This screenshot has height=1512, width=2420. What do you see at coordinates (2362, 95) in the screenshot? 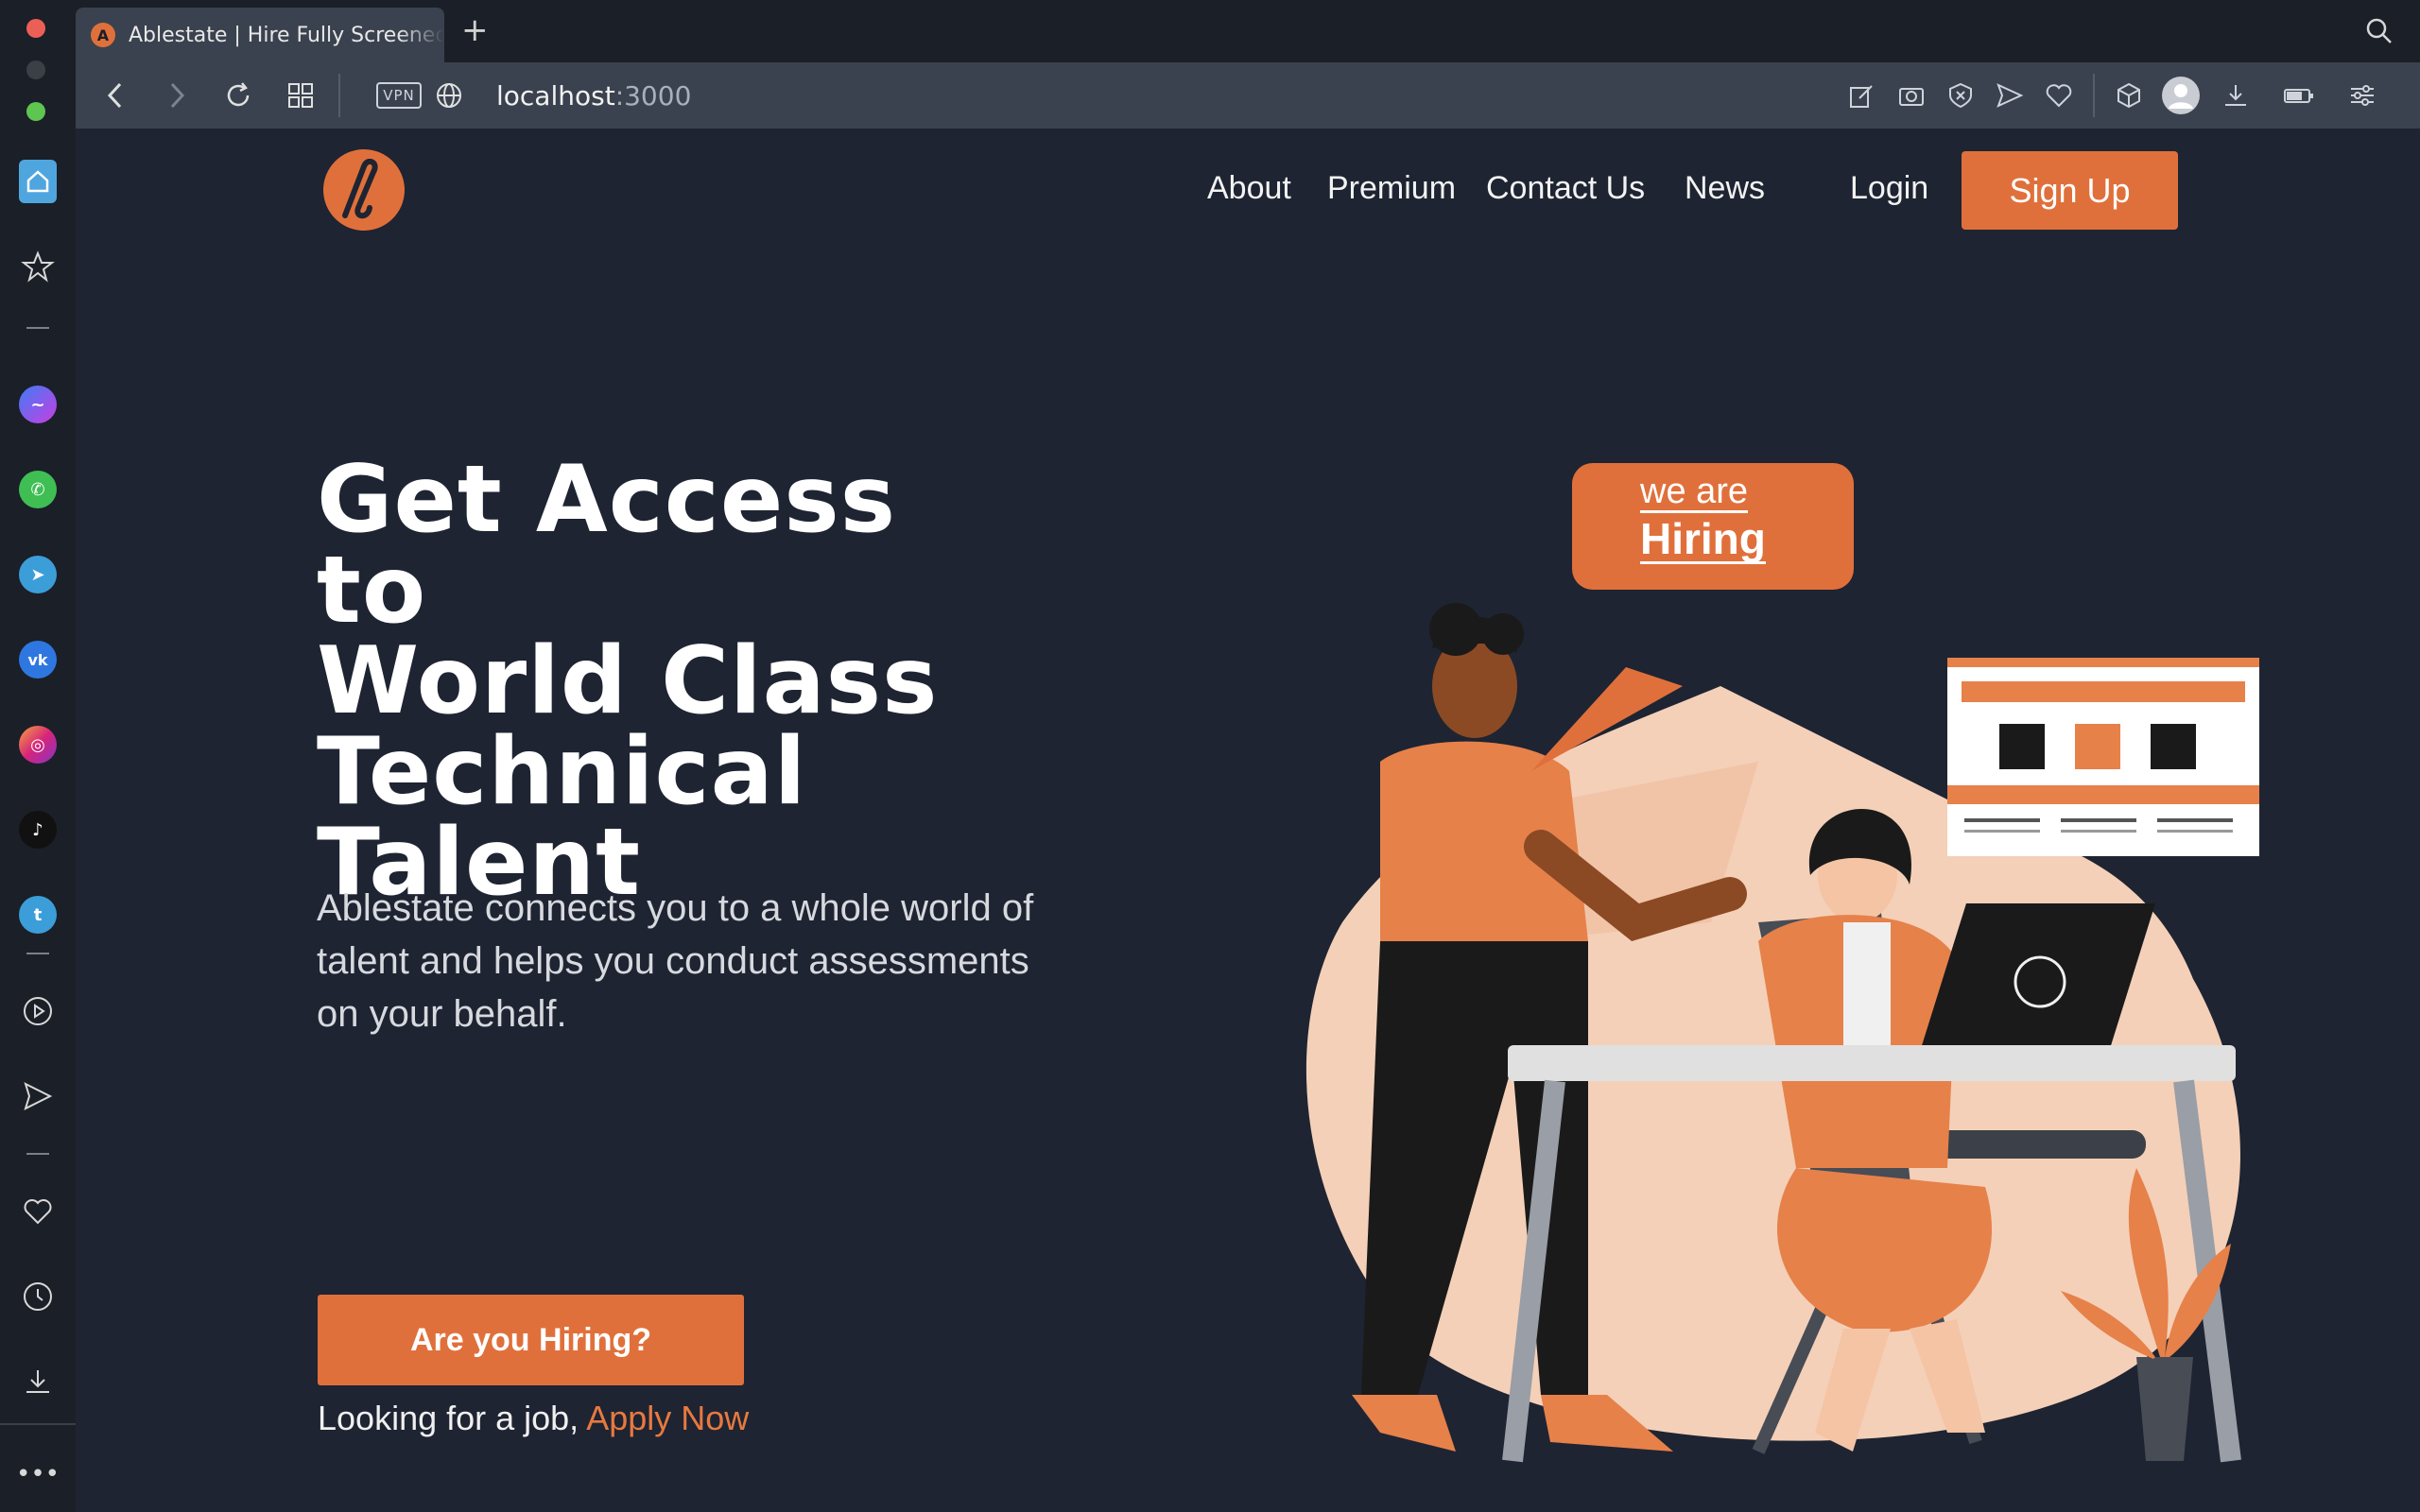
I see `settings-sliders-icon` at bounding box center [2362, 95].